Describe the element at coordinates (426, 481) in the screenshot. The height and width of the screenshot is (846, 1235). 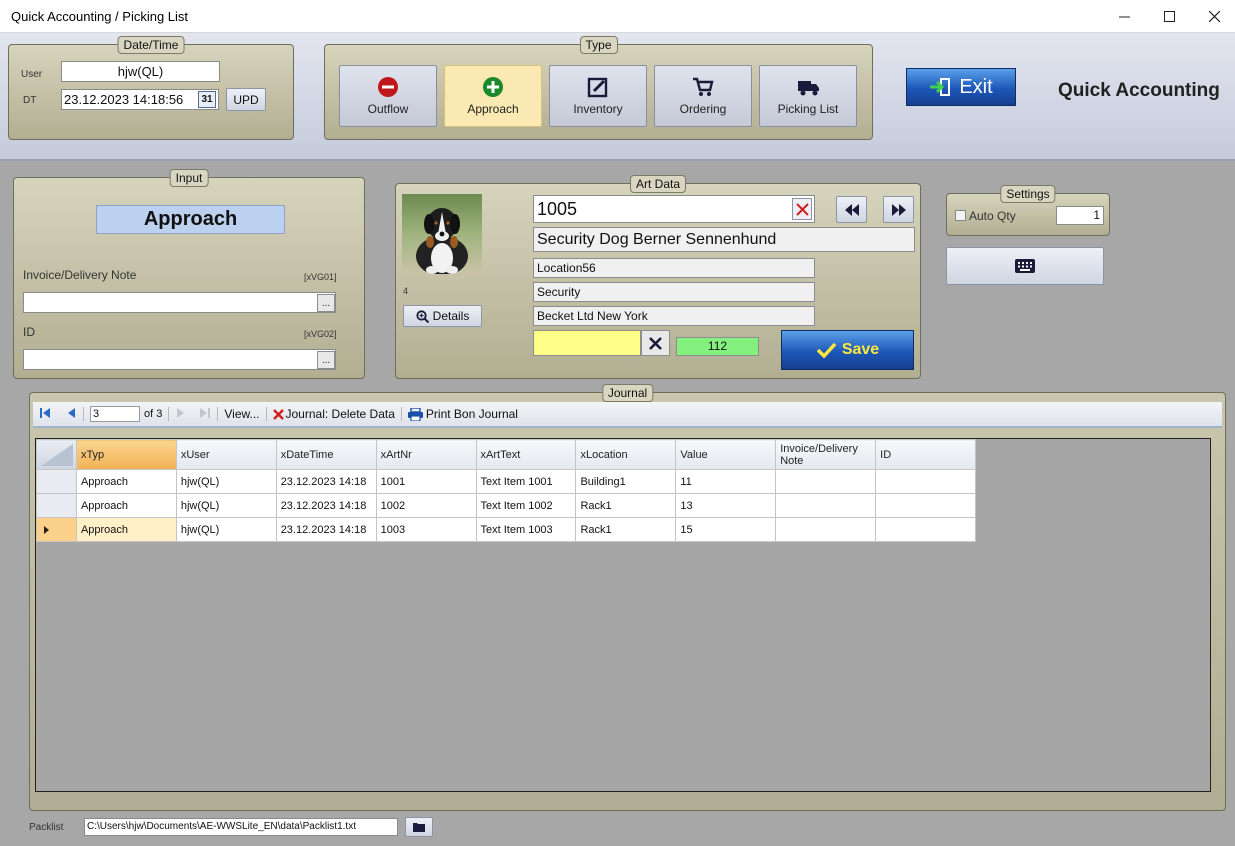
I see `table-cell: 1001` at that location.